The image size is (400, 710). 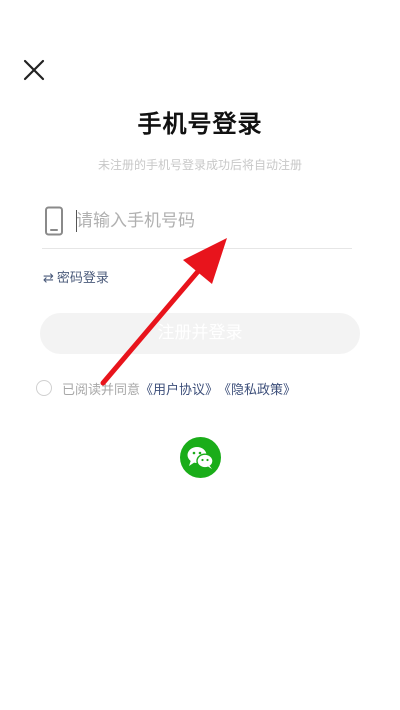 What do you see at coordinates (206, 221) in the screenshot?
I see `phone-input` at bounding box center [206, 221].